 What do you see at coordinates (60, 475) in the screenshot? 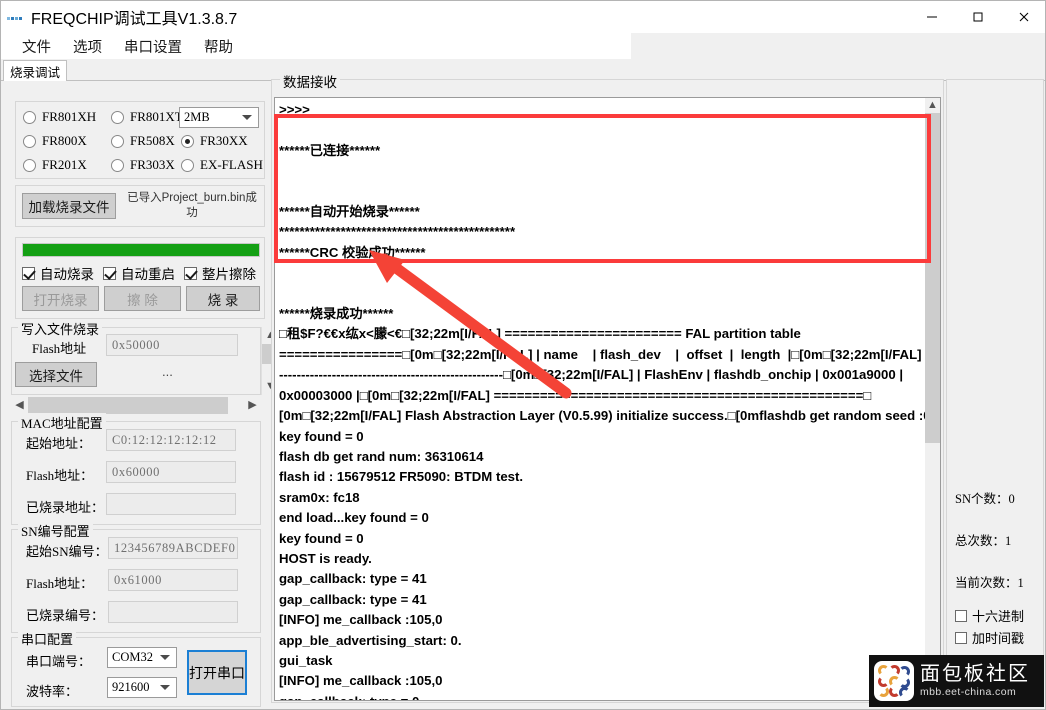
I see `mac-flash-addr-label: Flash地址：` at bounding box center [60, 475].